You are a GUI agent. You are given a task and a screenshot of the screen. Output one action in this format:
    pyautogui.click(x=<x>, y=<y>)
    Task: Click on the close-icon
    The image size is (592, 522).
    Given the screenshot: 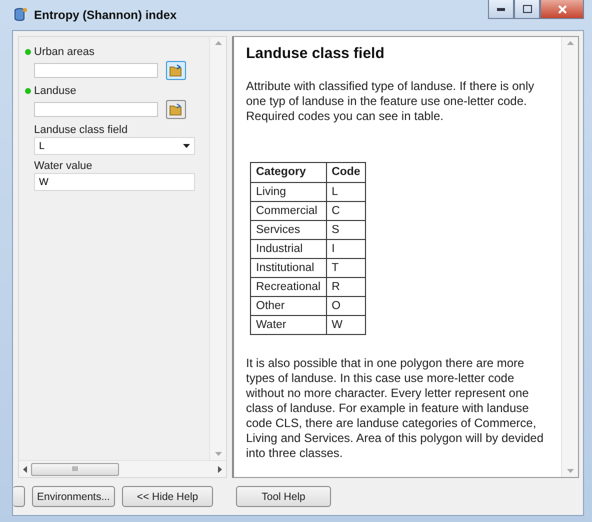 What is the action you would take?
    pyautogui.click(x=562, y=9)
    